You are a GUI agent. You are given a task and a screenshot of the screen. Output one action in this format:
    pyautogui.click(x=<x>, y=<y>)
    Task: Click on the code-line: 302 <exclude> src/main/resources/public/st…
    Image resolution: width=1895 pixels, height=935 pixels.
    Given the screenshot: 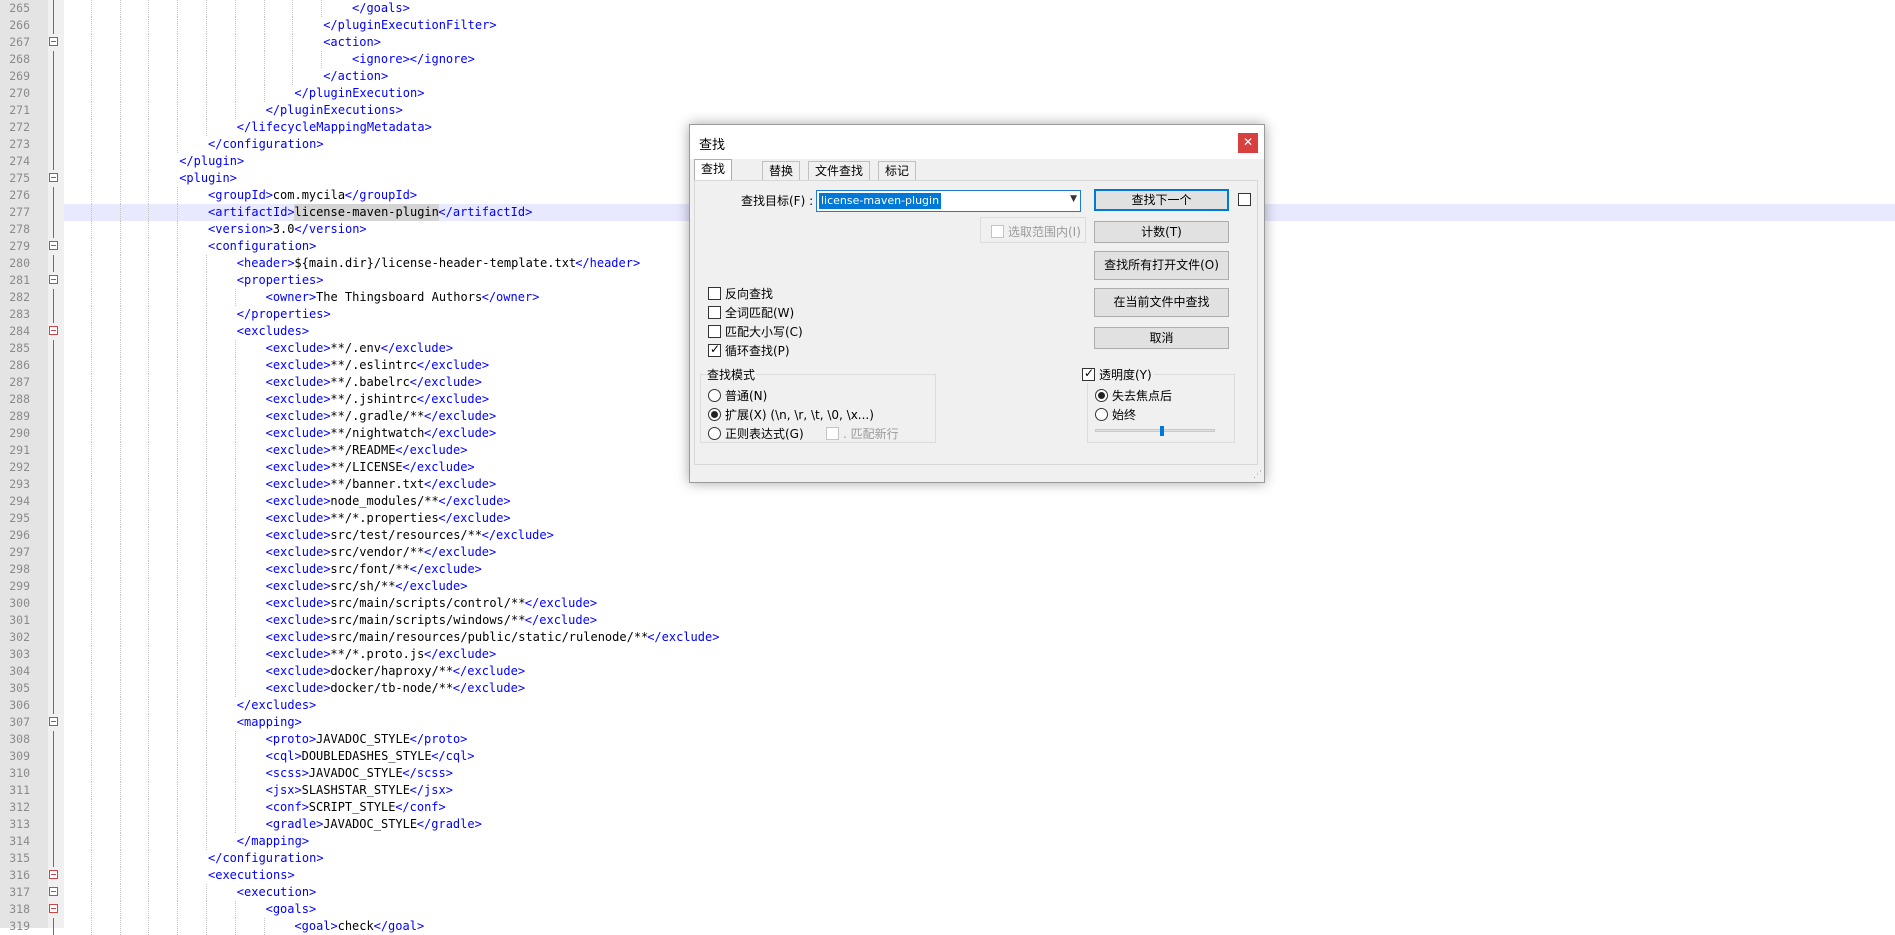 What is the action you would take?
    pyautogui.click(x=952, y=637)
    